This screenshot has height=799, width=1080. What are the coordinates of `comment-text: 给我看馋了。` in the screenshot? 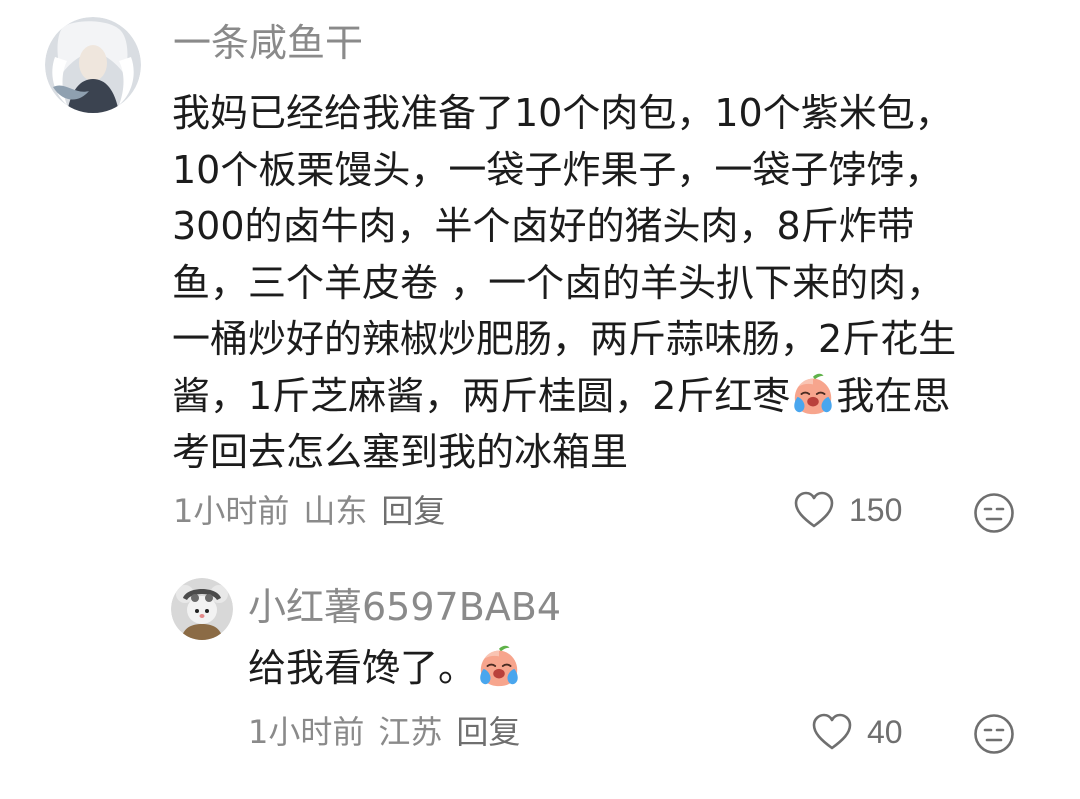 It's located at (385, 668).